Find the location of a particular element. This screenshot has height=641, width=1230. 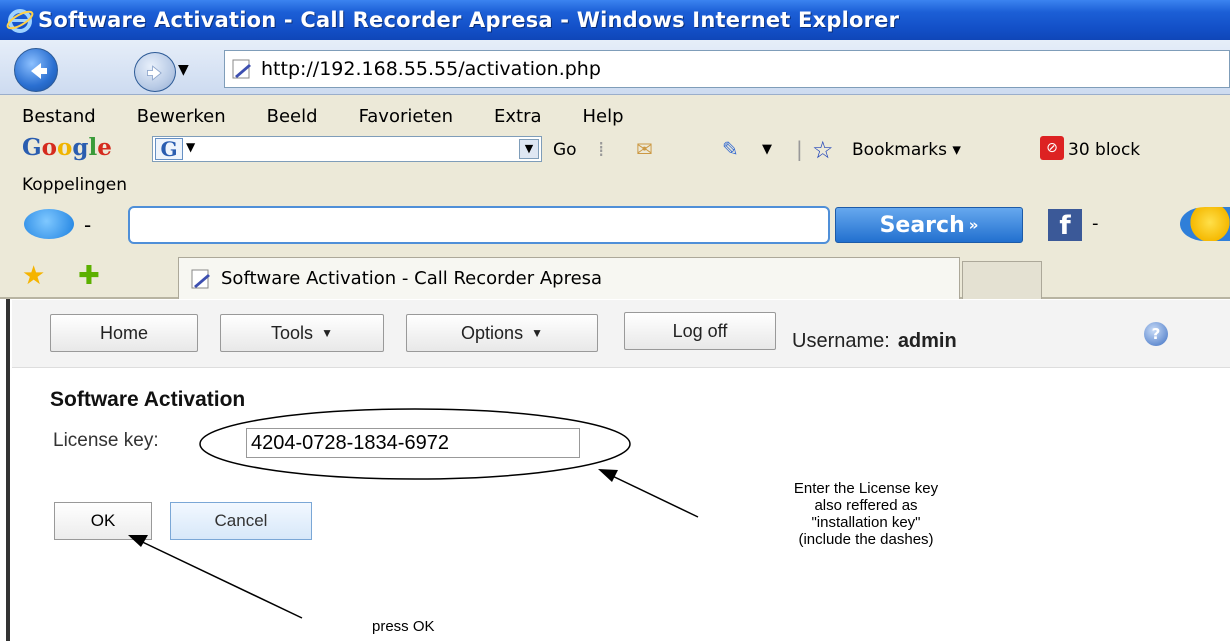

ok-annotation: press OK is located at coordinates (403, 626).